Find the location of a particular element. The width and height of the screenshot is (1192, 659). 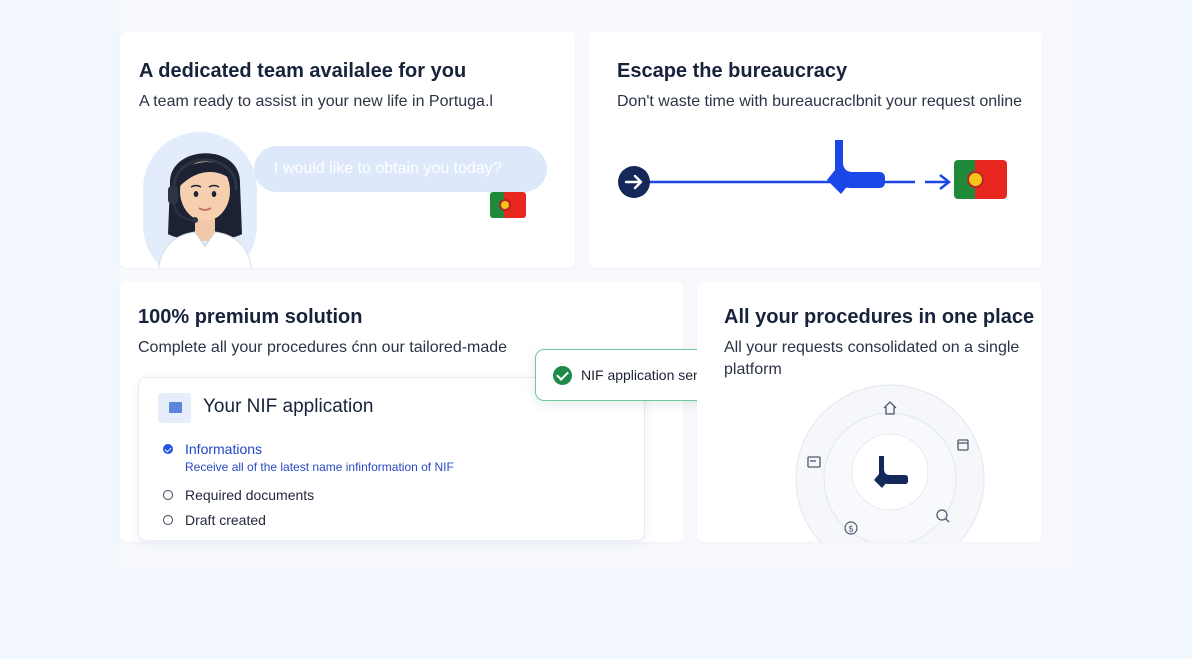

arrow-right-icon is located at coordinates (634, 182).